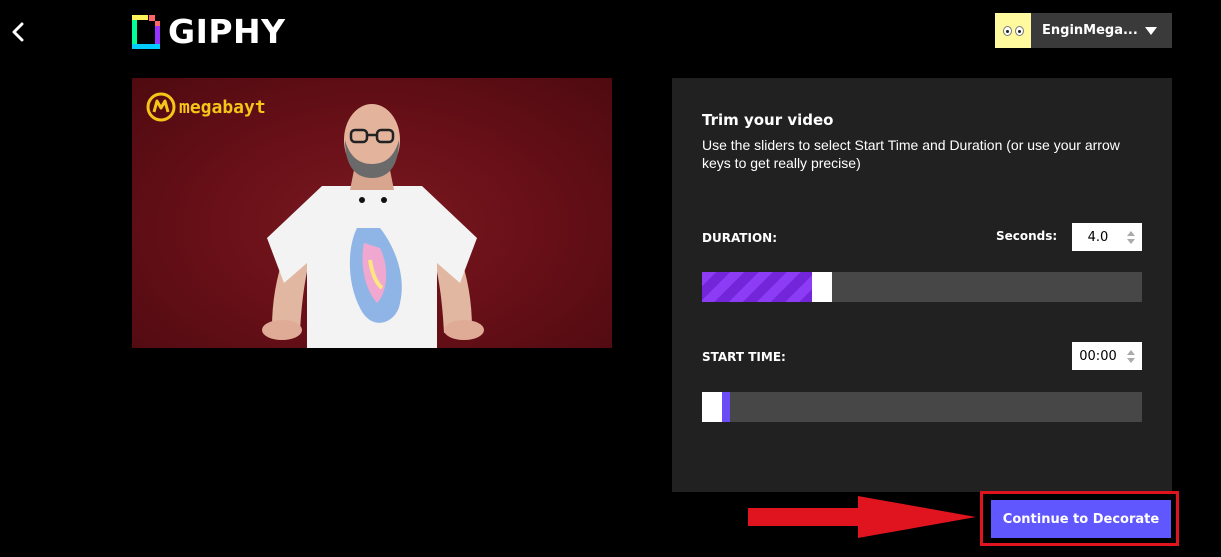 The height and width of the screenshot is (557, 1221). I want to click on start-time-value: 00:00, so click(1098, 356).